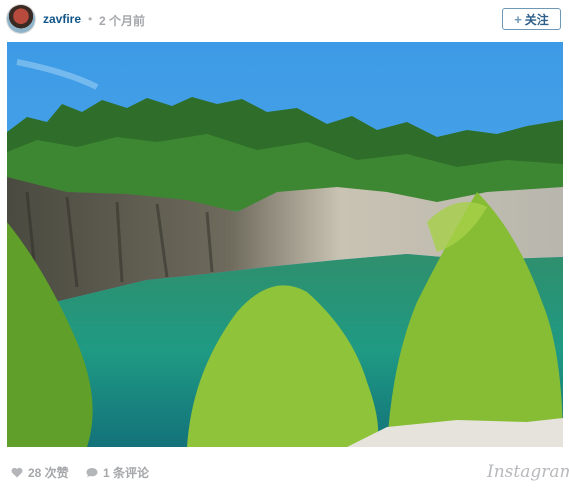  I want to click on comment-icon, so click(92, 473).